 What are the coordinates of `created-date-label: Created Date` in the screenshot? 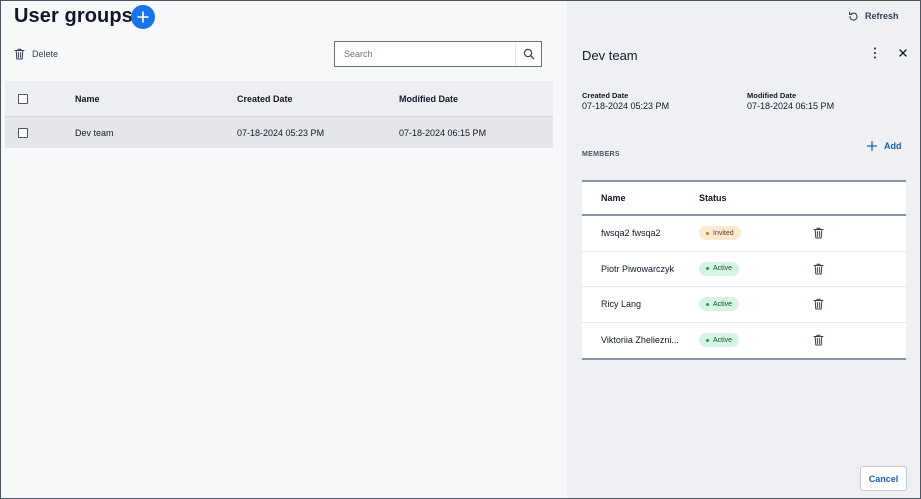 It's located at (605, 95).